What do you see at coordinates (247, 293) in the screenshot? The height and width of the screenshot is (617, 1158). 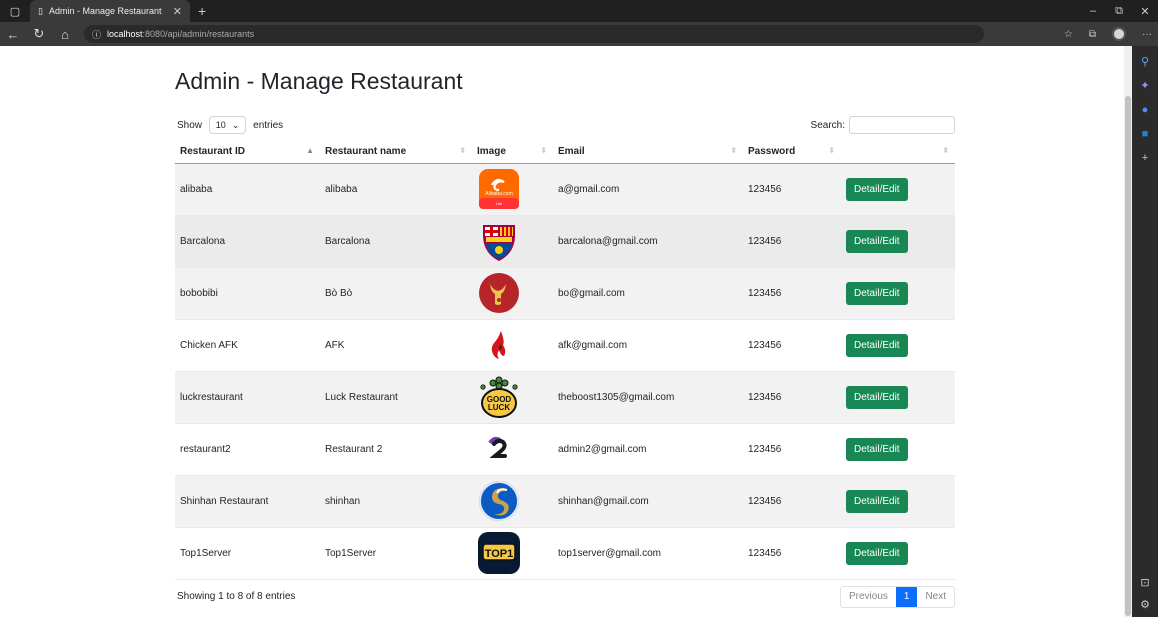 I see `restaurant-id-cell: bobobibi` at bounding box center [247, 293].